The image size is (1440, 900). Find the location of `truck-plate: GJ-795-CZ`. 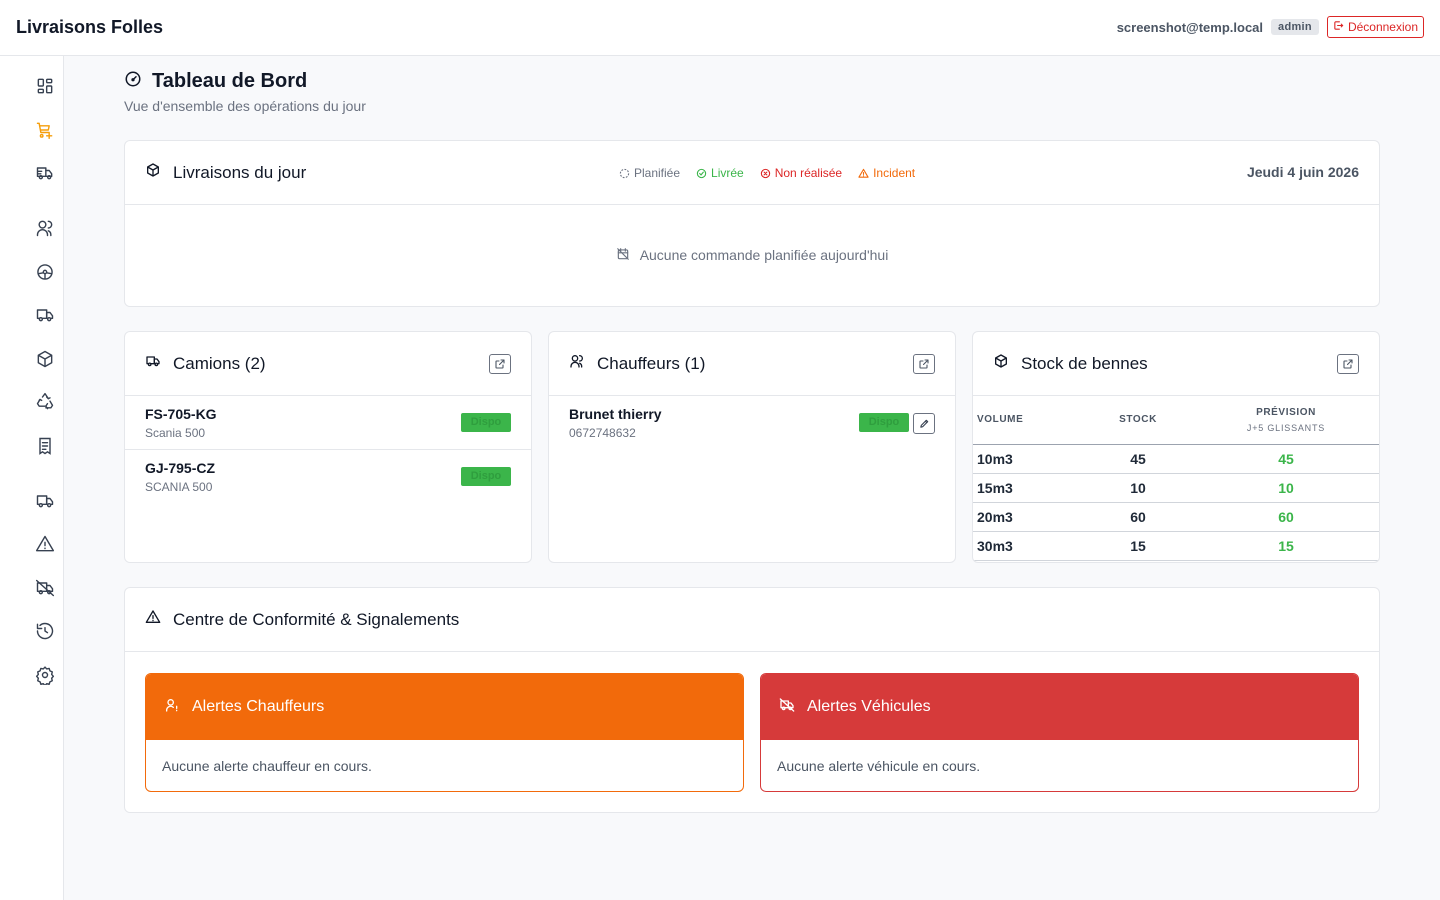

truck-plate: GJ-795-CZ is located at coordinates (180, 468).